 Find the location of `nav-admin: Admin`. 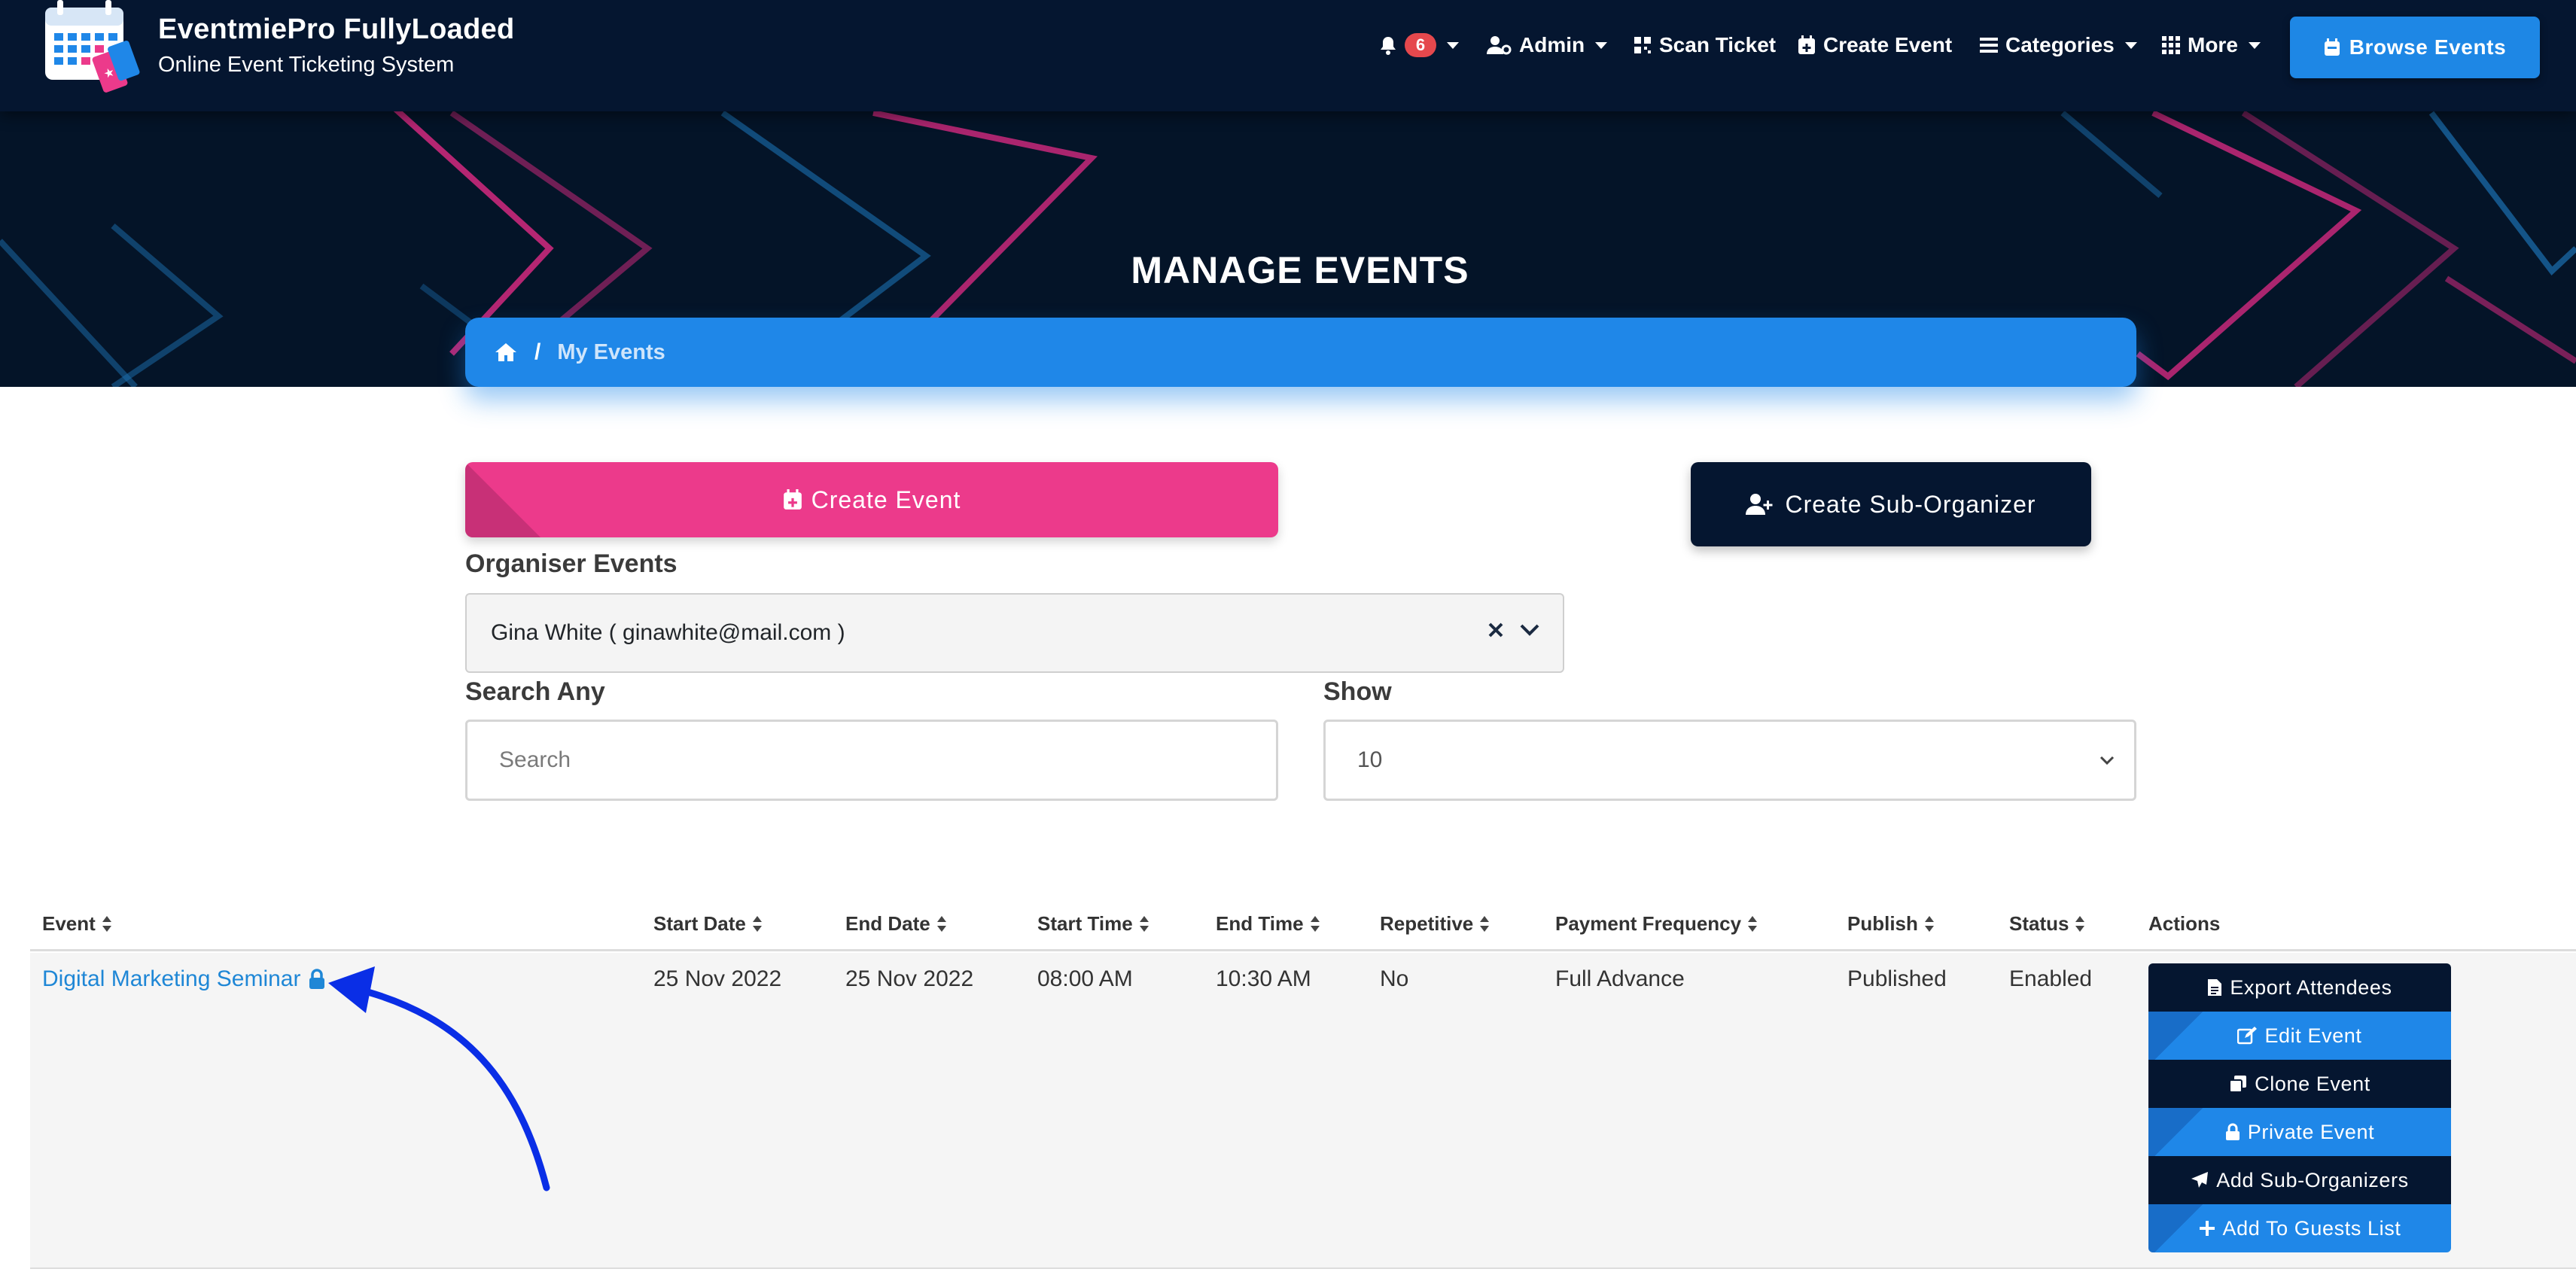

nav-admin: Admin is located at coordinates (1547, 45).